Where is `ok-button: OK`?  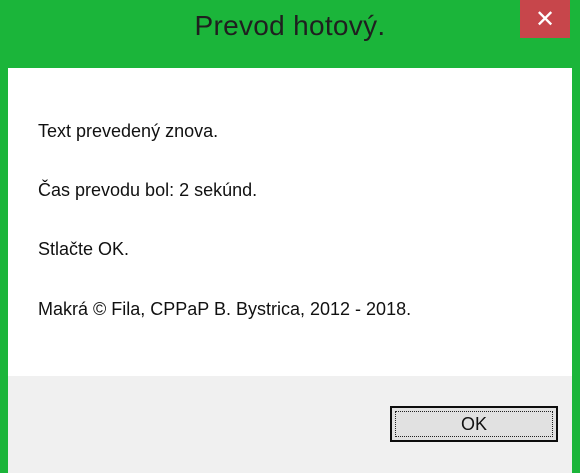 ok-button: OK is located at coordinates (474, 424).